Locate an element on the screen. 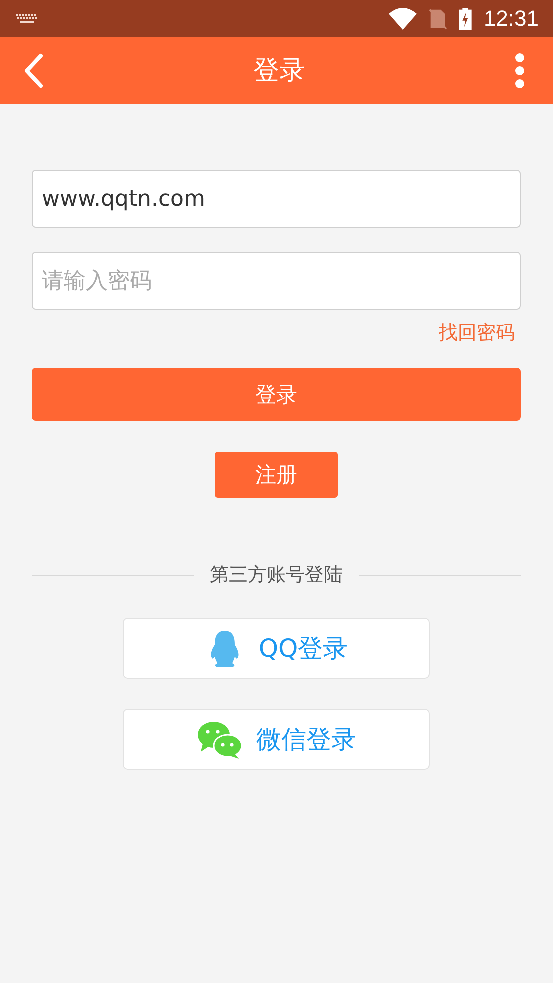 The height and width of the screenshot is (983, 553). username-field: www.qqtn.com is located at coordinates (276, 199).